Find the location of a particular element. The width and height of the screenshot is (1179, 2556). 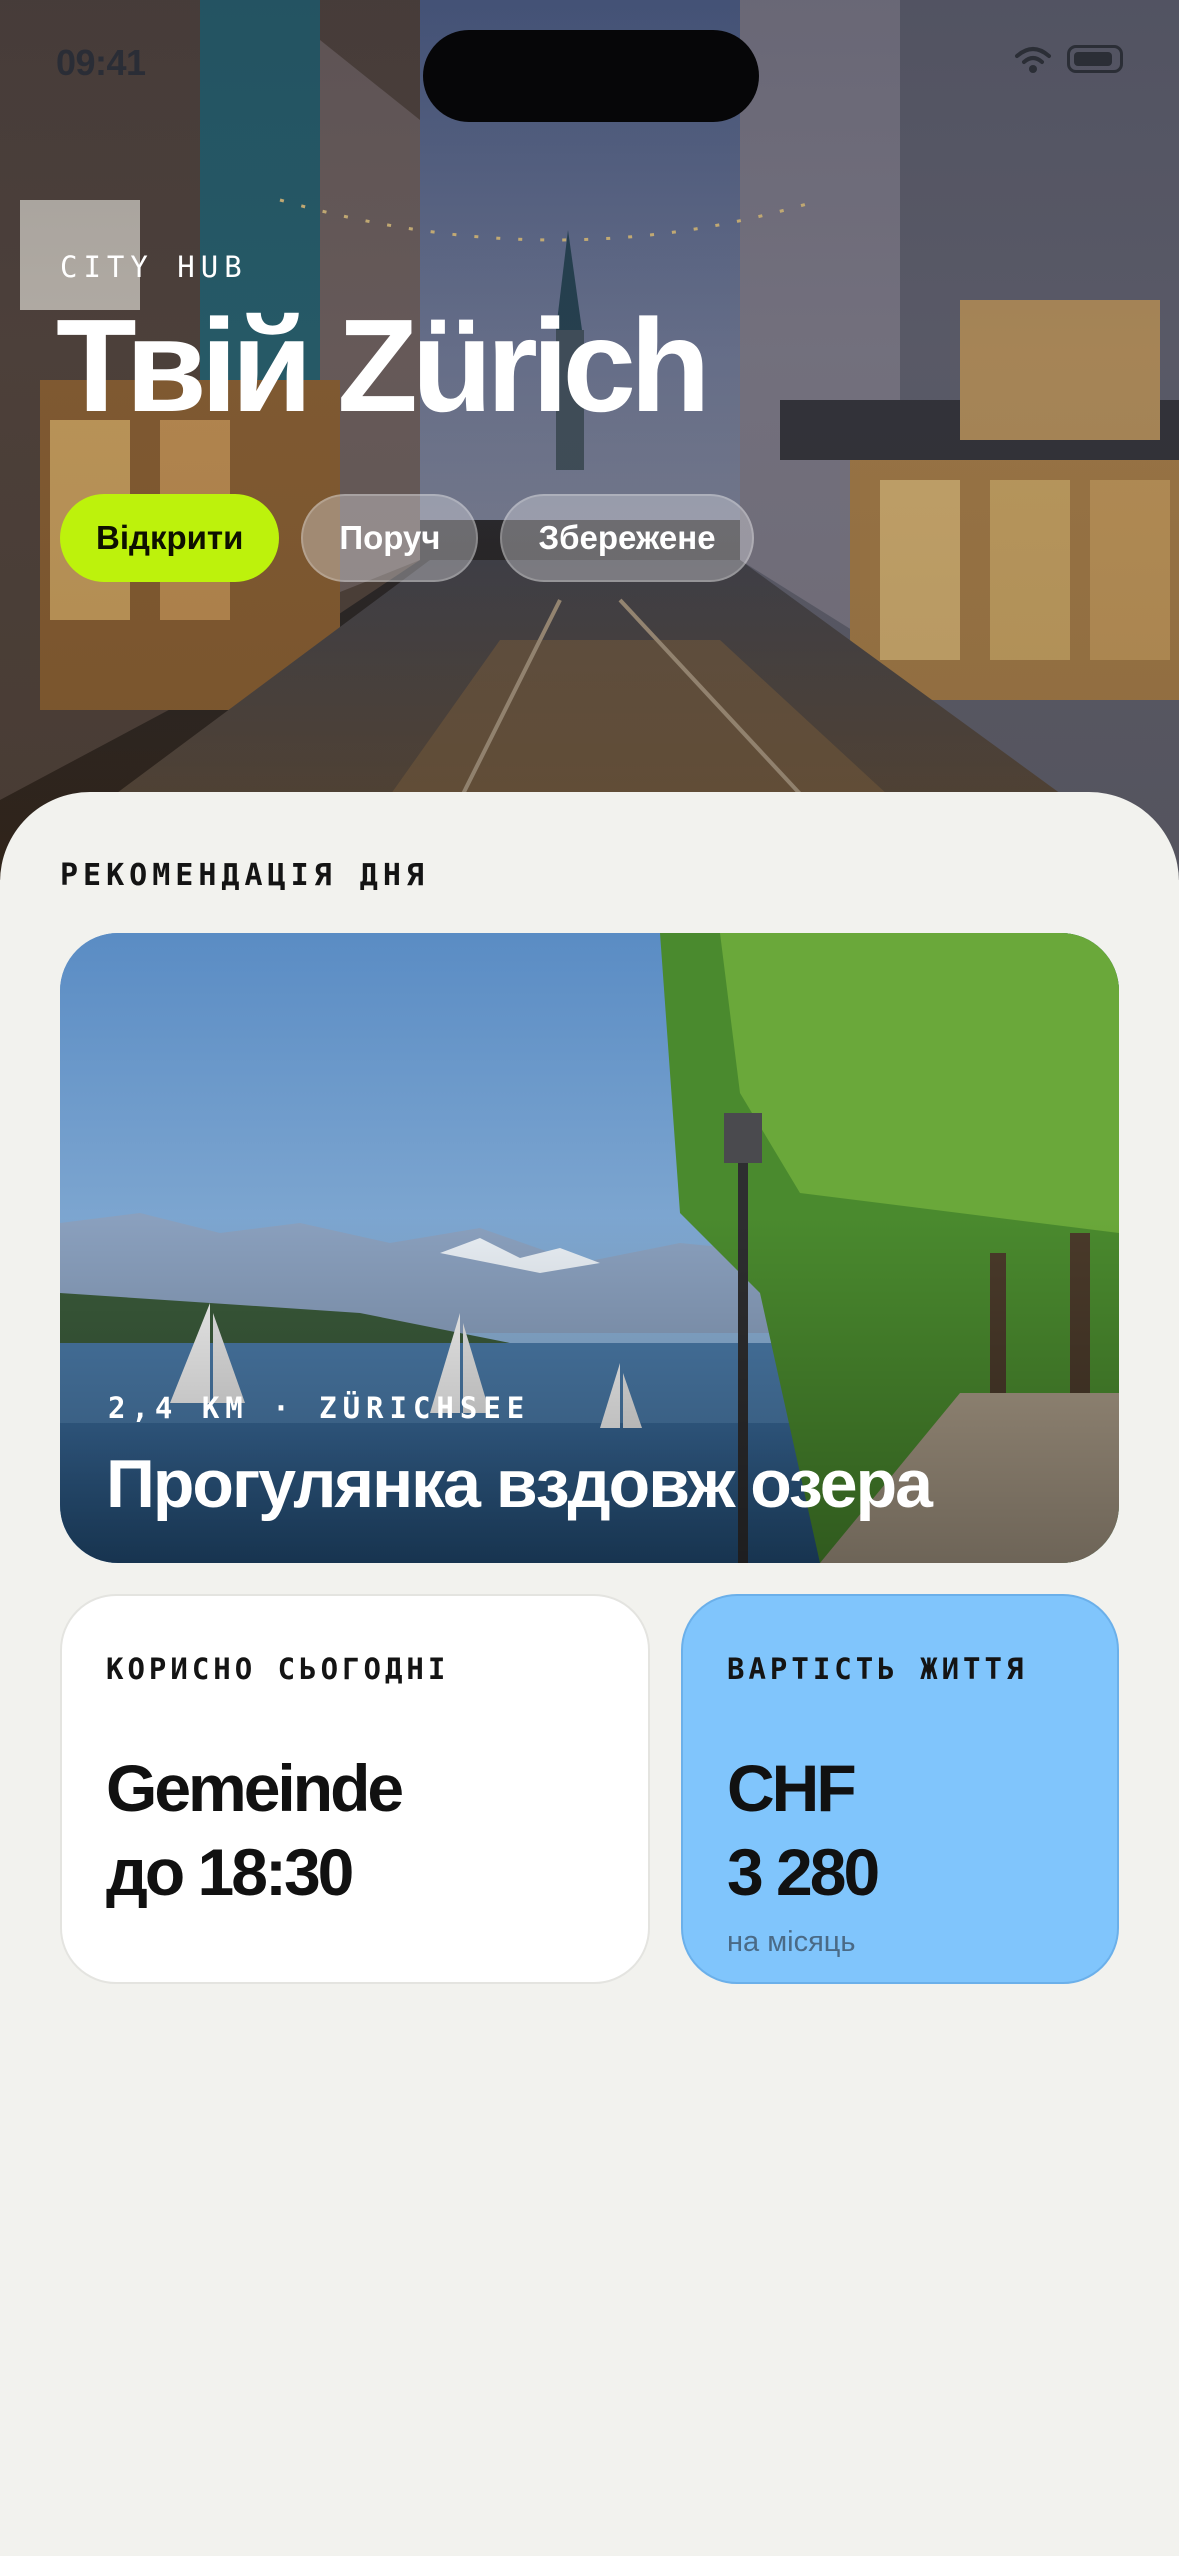

cost-of-living-label: ВАРТІСТЬ ЖИТТЯ is located at coordinates (877, 1669).